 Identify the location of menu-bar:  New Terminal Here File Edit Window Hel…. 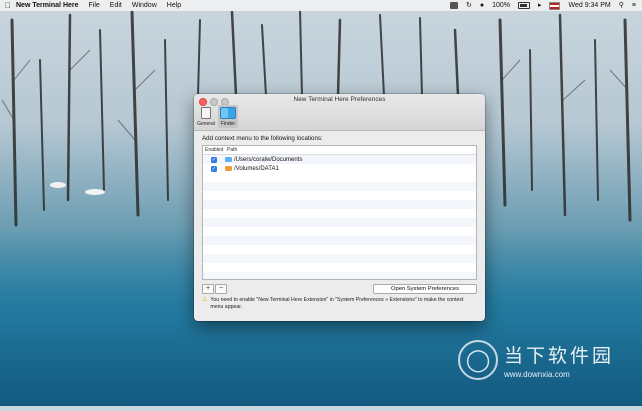
(321, 5).